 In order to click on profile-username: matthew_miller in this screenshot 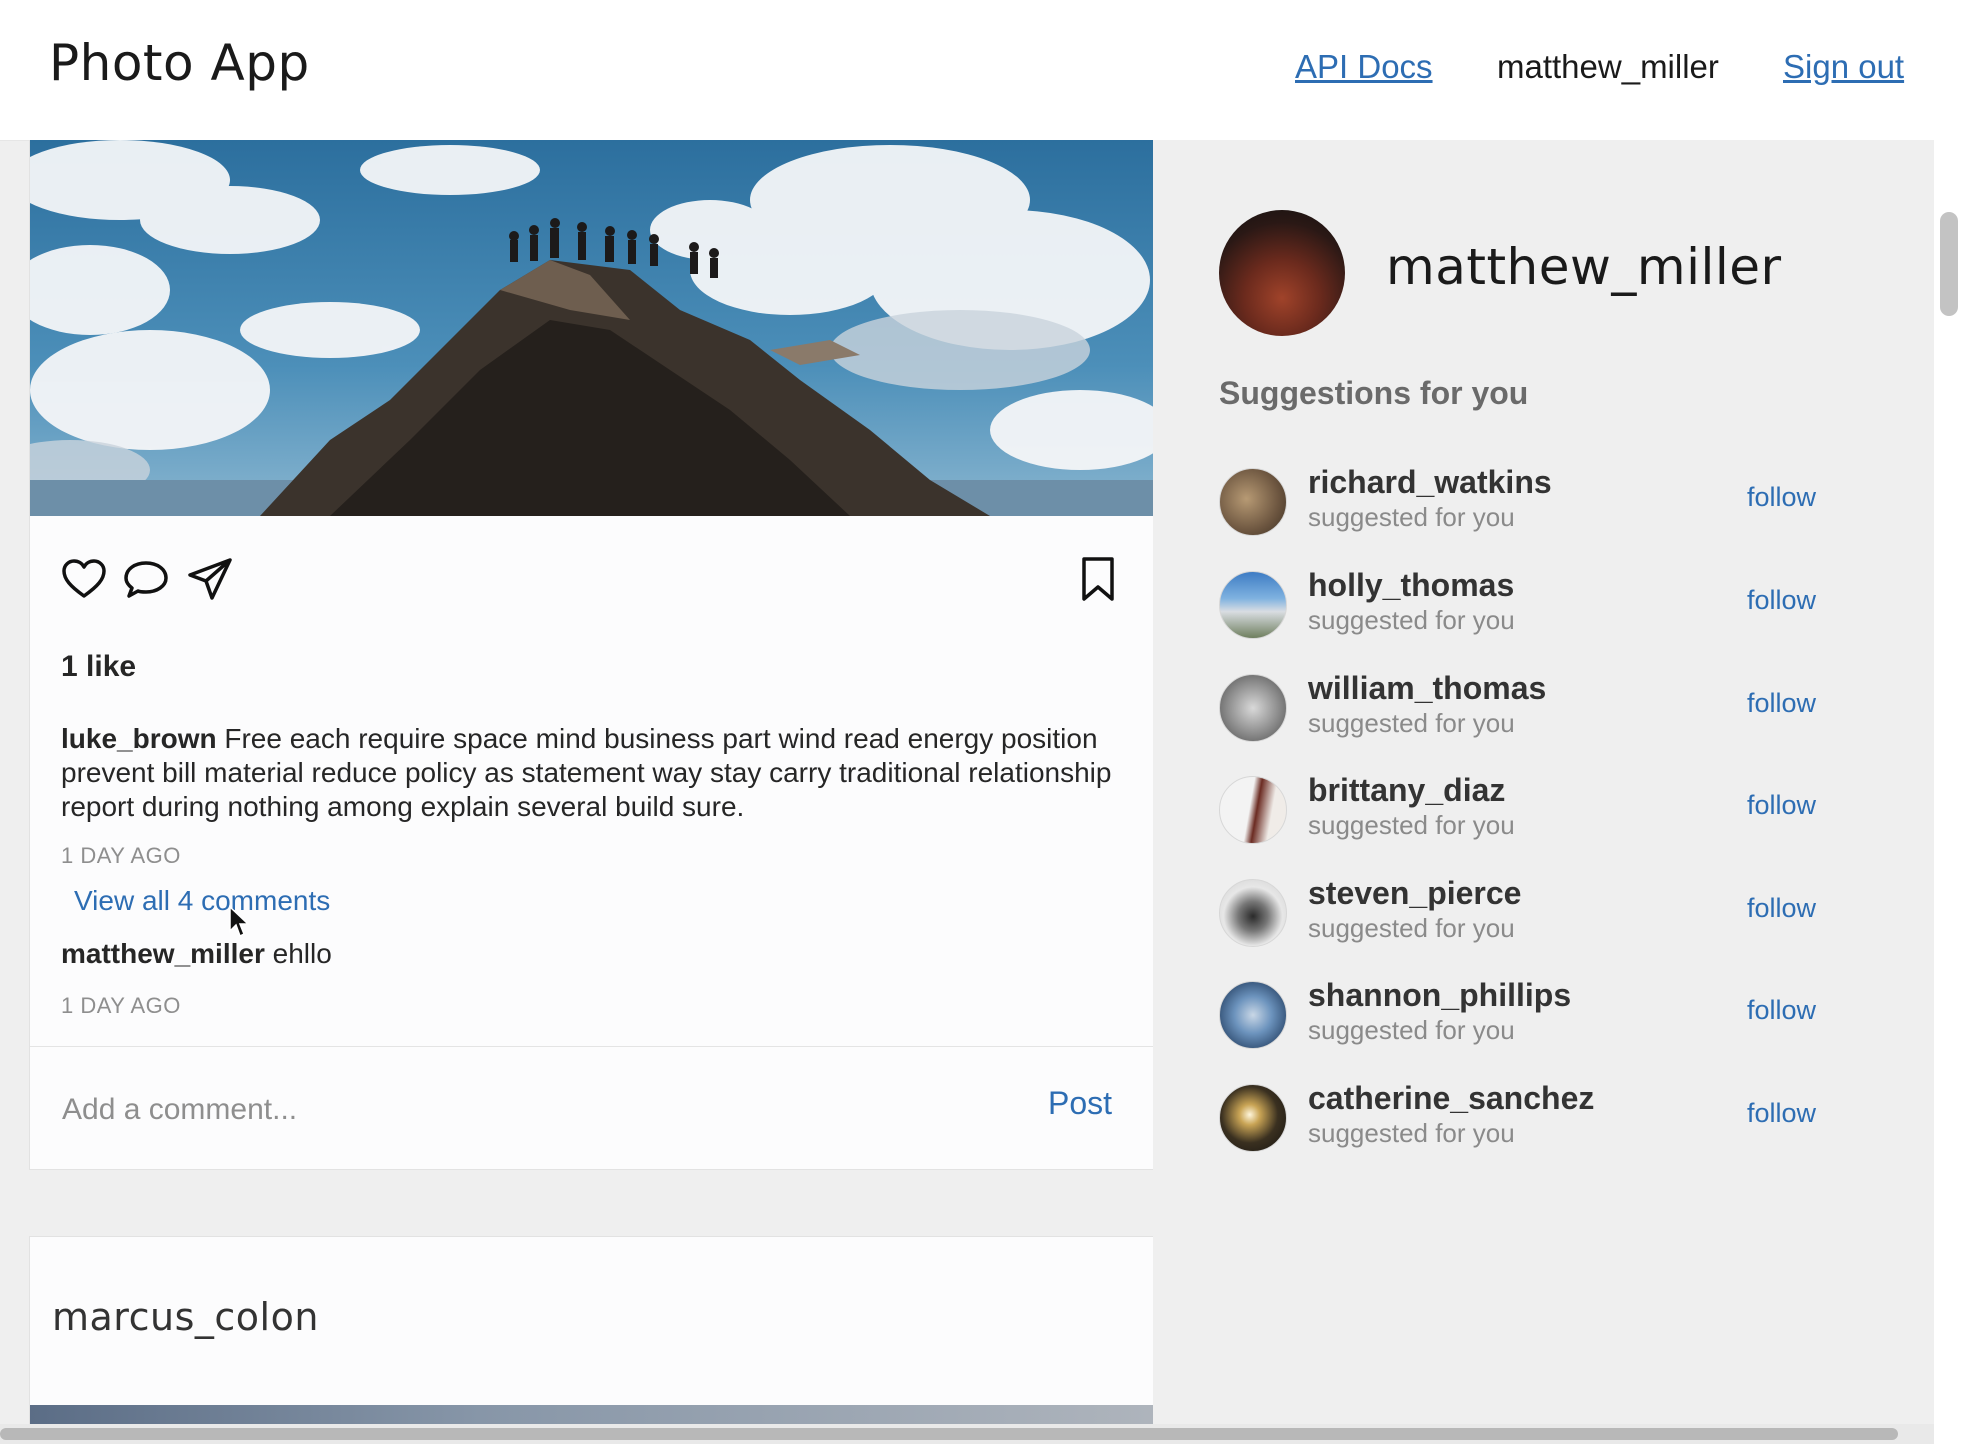, I will do `click(1584, 267)`.